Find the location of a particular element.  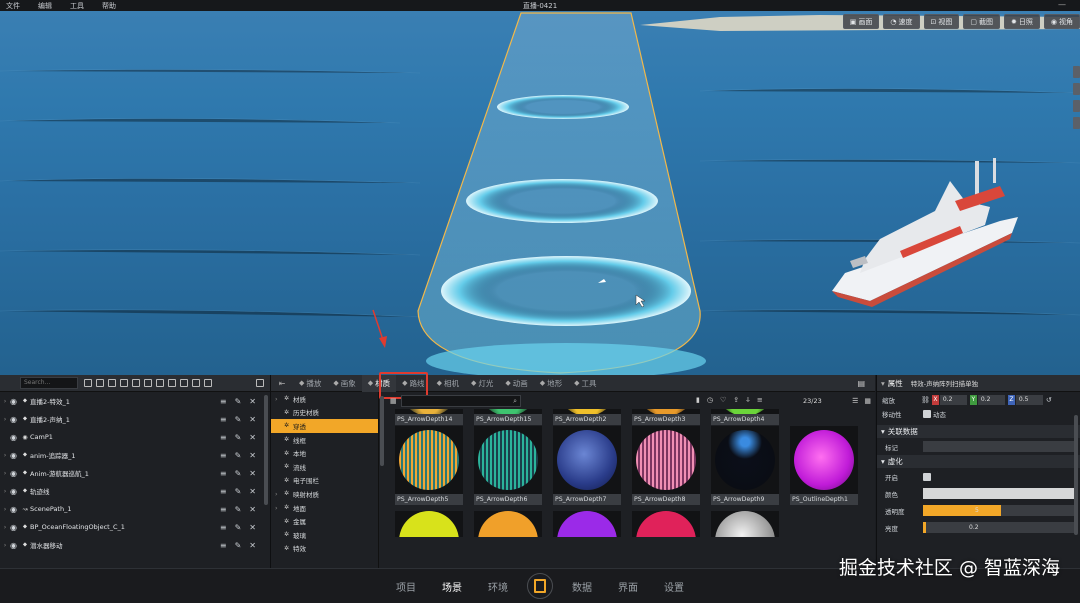

import-icon: ⇪ is located at coordinates (736, 400).